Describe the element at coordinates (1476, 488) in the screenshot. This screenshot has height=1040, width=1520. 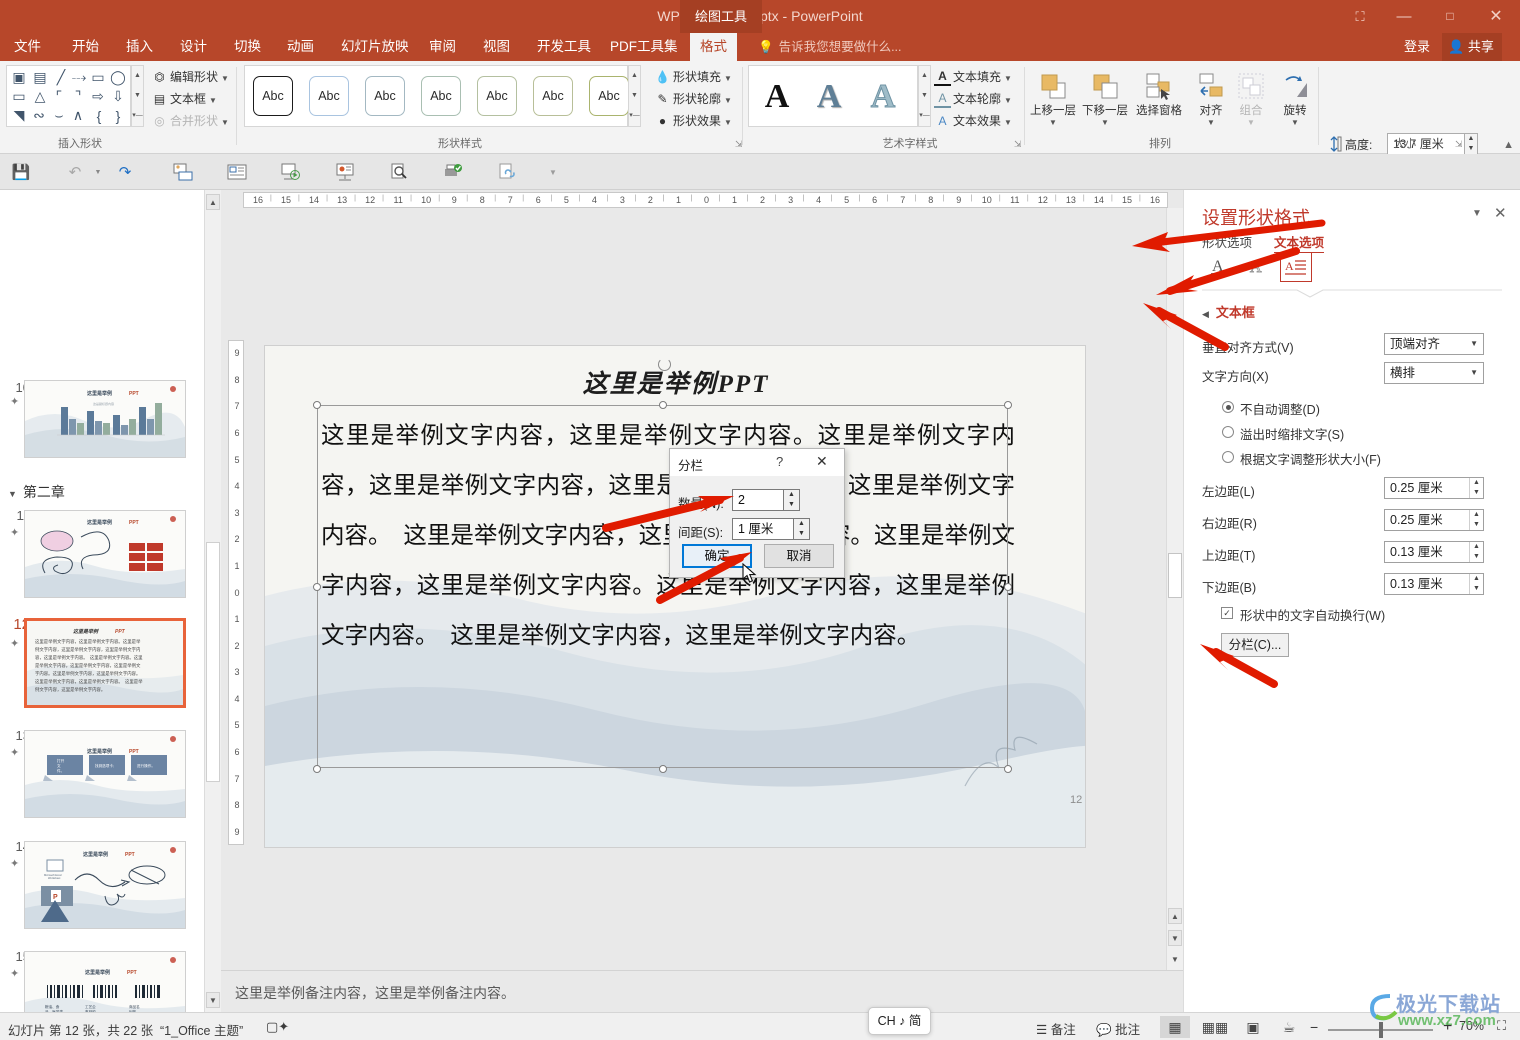
I see `left-margin-stepper: ▲ ▼` at that location.